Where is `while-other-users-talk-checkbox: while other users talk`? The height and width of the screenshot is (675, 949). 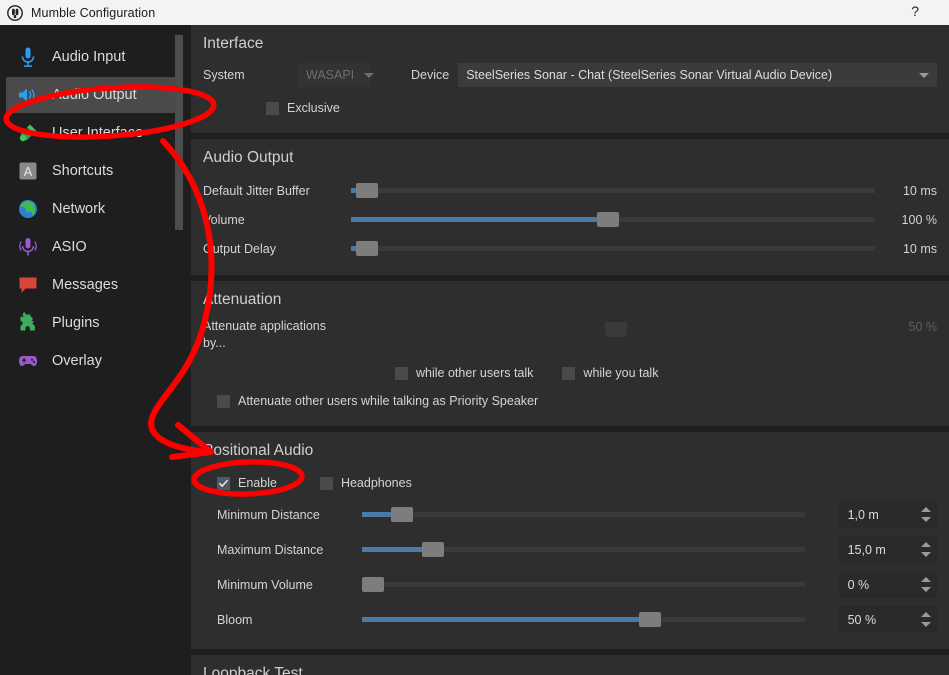
while-other-users-talk-checkbox: while other users talk is located at coordinates (464, 373).